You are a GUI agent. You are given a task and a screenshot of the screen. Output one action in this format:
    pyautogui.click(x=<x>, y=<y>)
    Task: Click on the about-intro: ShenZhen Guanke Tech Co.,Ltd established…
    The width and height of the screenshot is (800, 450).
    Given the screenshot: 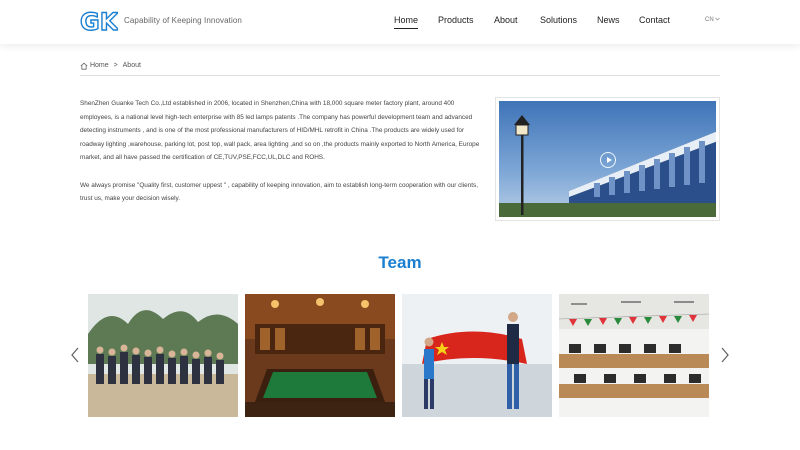 What is the action you would take?
    pyautogui.click(x=280, y=151)
    